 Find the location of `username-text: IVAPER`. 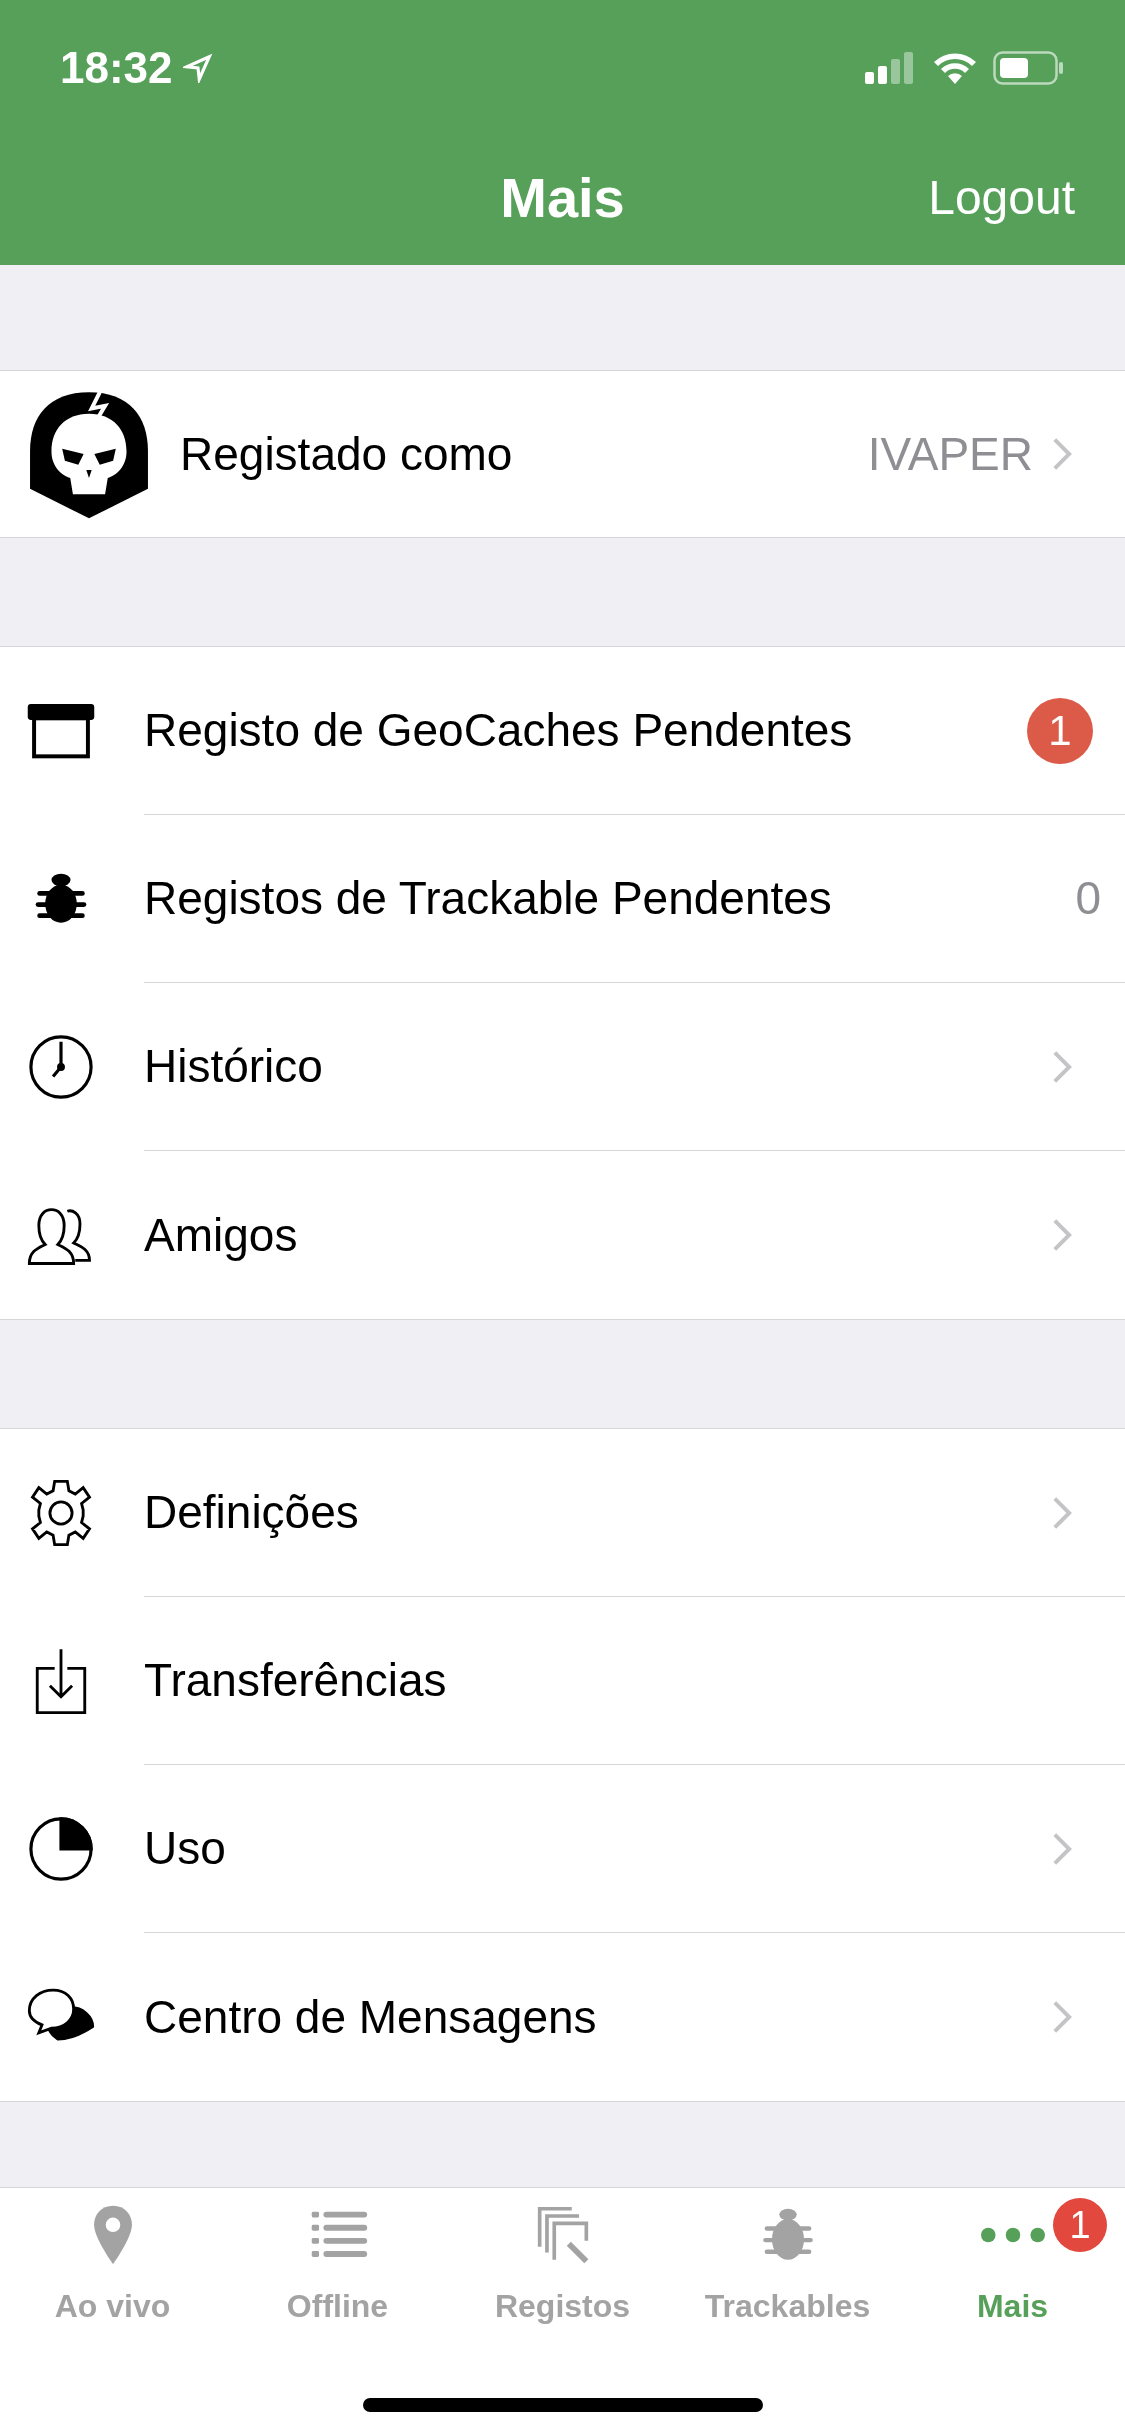

username-text: IVAPER is located at coordinates (950, 454).